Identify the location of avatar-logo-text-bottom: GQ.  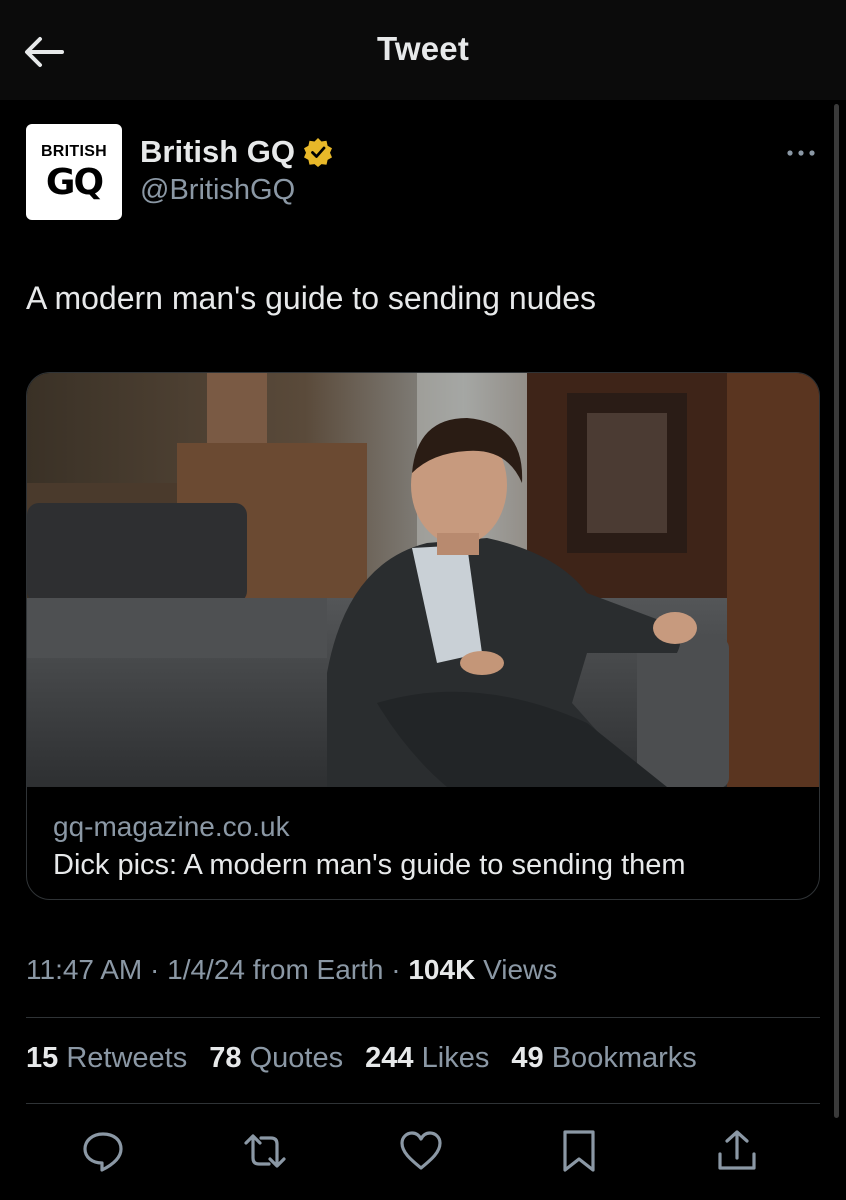
(74, 182).